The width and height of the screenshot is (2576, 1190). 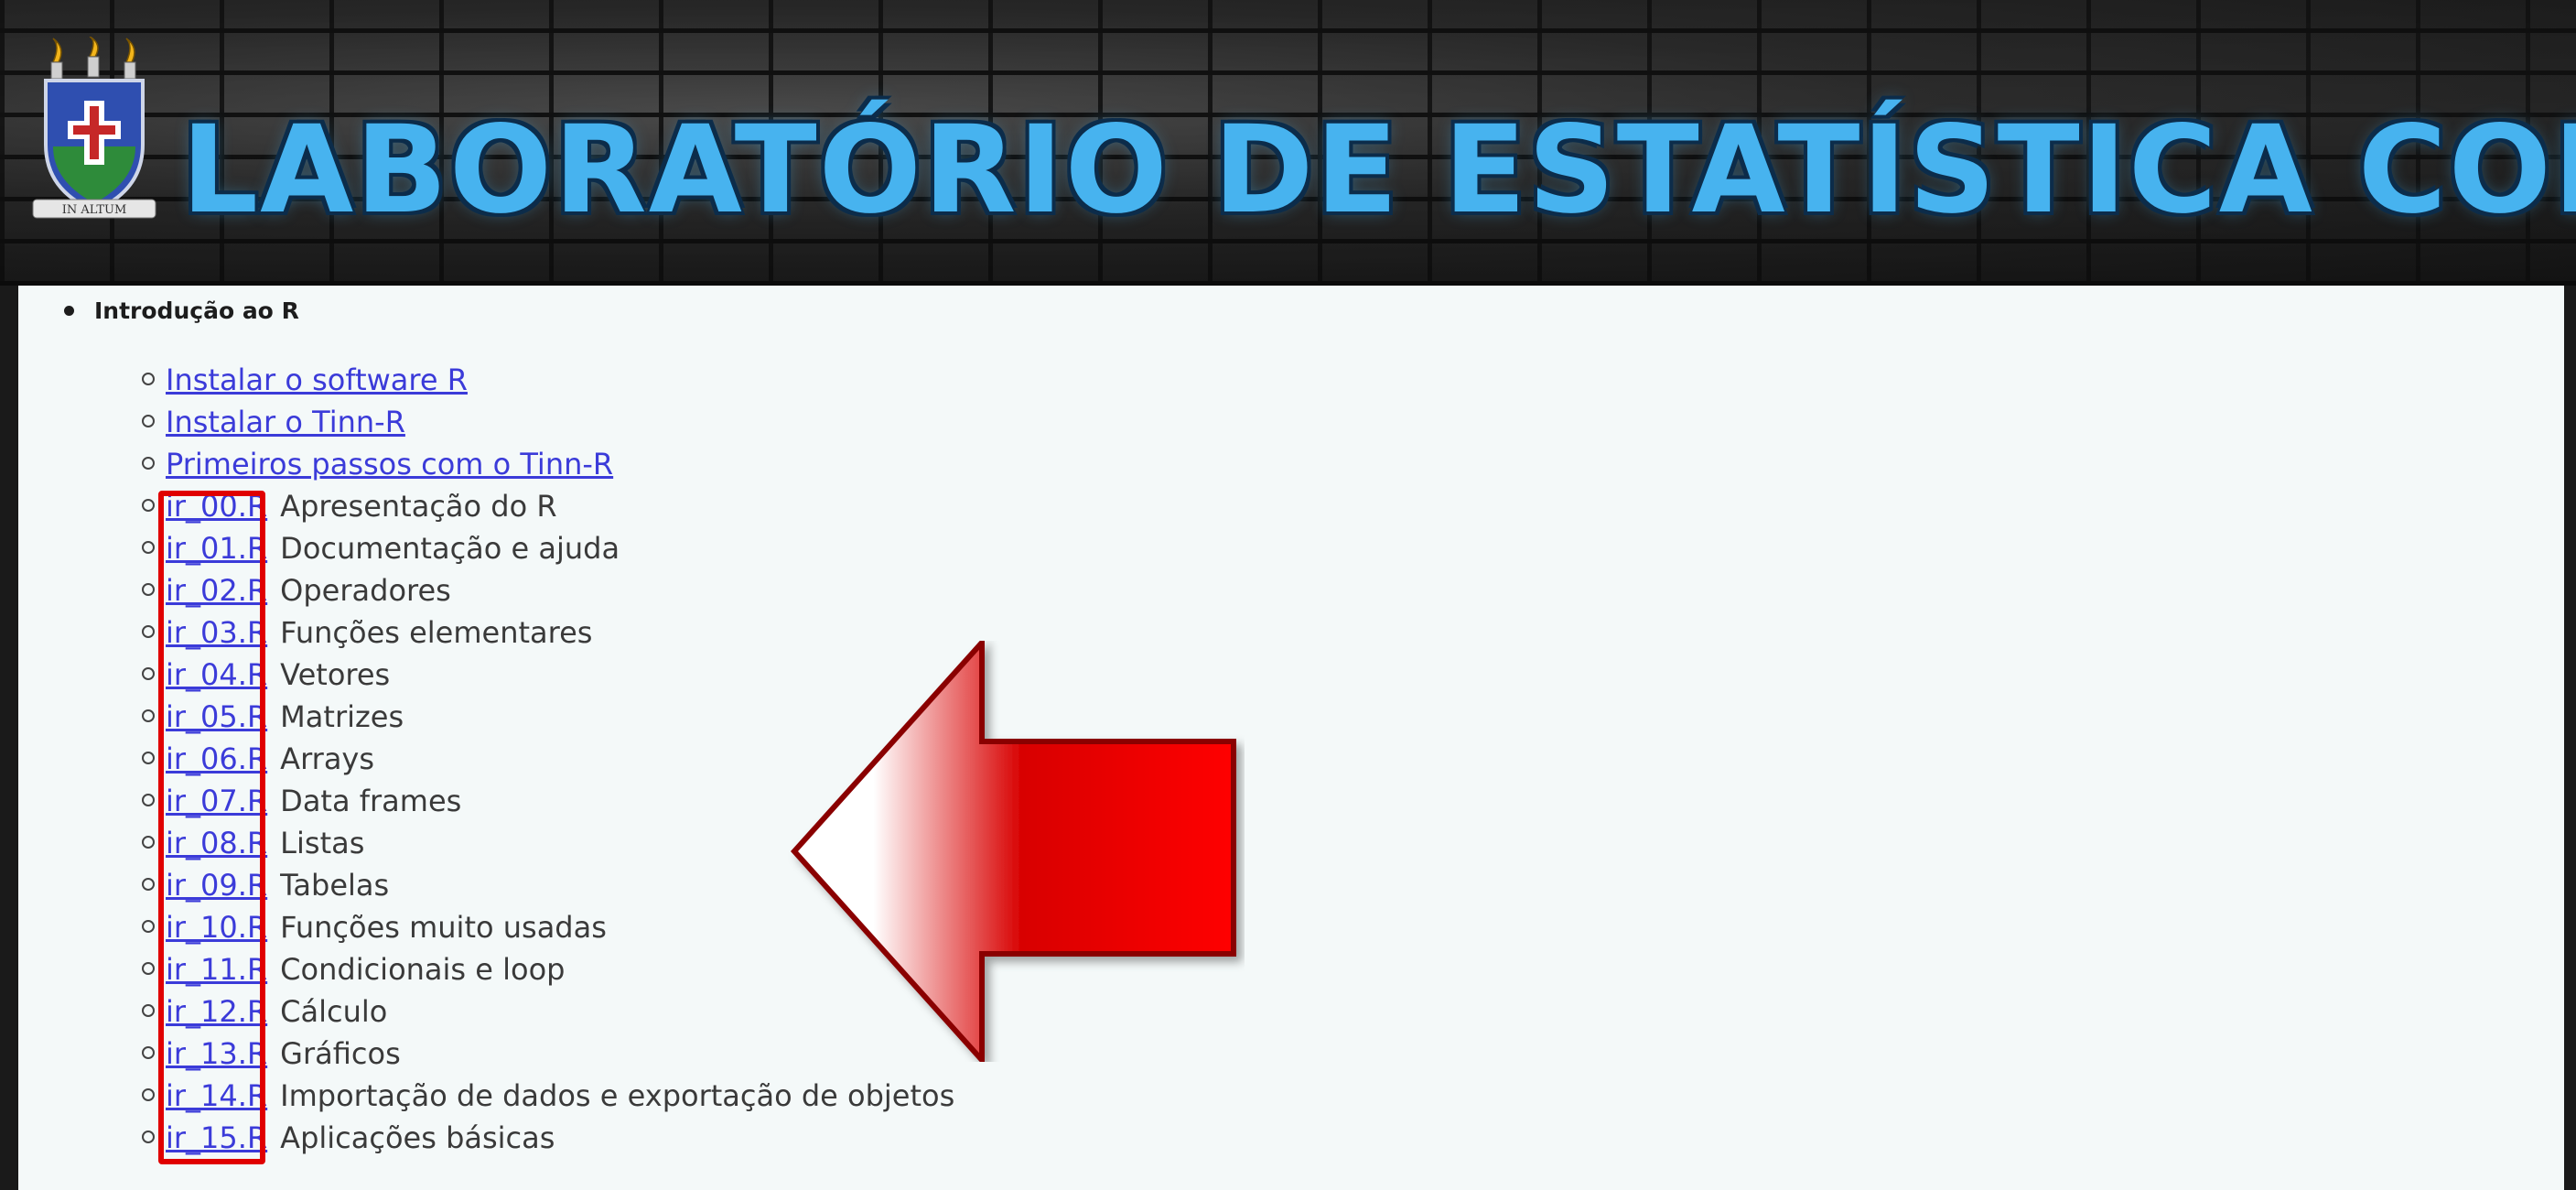 What do you see at coordinates (548, 717) in the screenshot?
I see `list-item: ir_05.R Matrizes` at bounding box center [548, 717].